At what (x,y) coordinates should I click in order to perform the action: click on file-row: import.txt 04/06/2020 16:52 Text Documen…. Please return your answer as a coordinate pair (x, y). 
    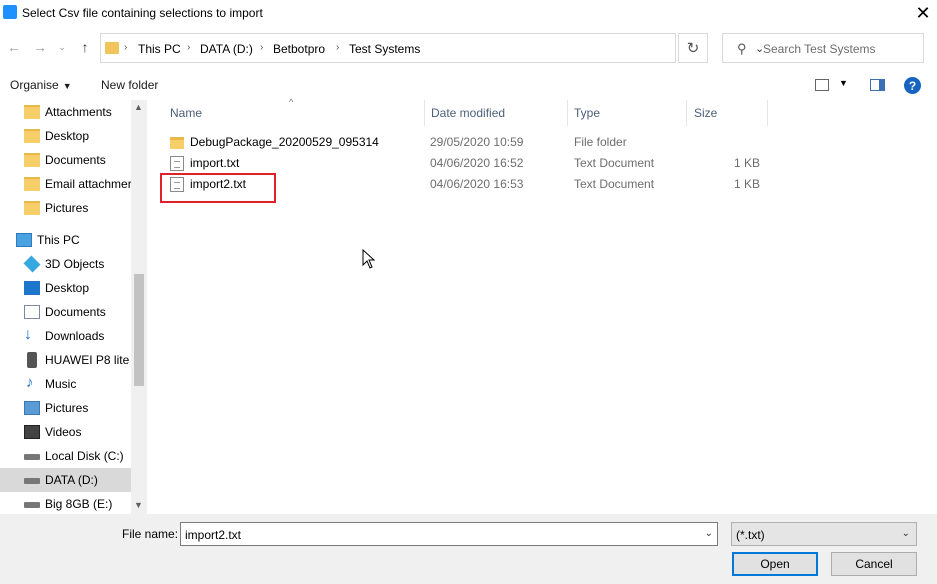
    Looking at the image, I should click on (467, 163).